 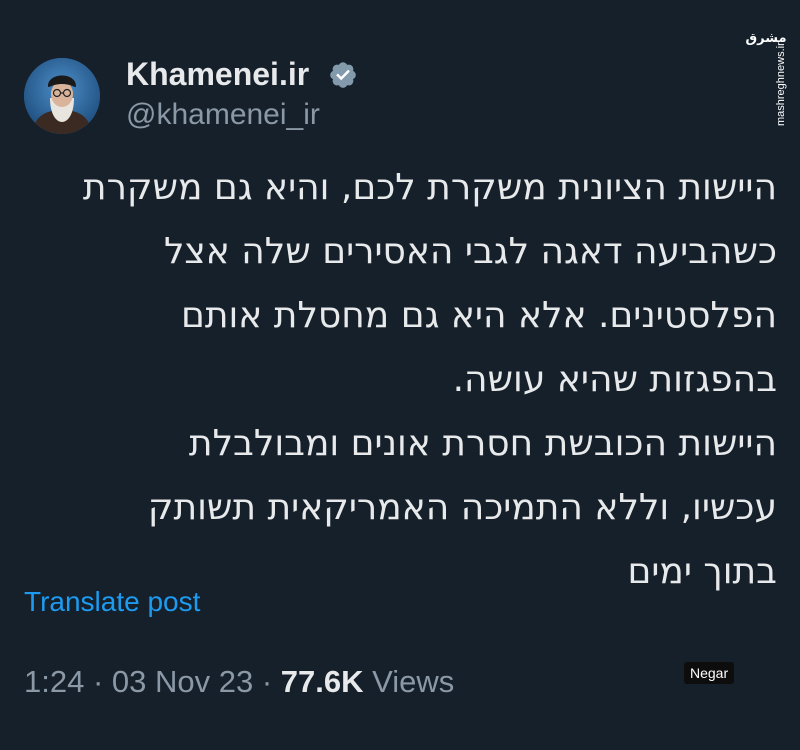 What do you see at coordinates (217, 74) in the screenshot?
I see `author-display-name: Khamenei.ir` at bounding box center [217, 74].